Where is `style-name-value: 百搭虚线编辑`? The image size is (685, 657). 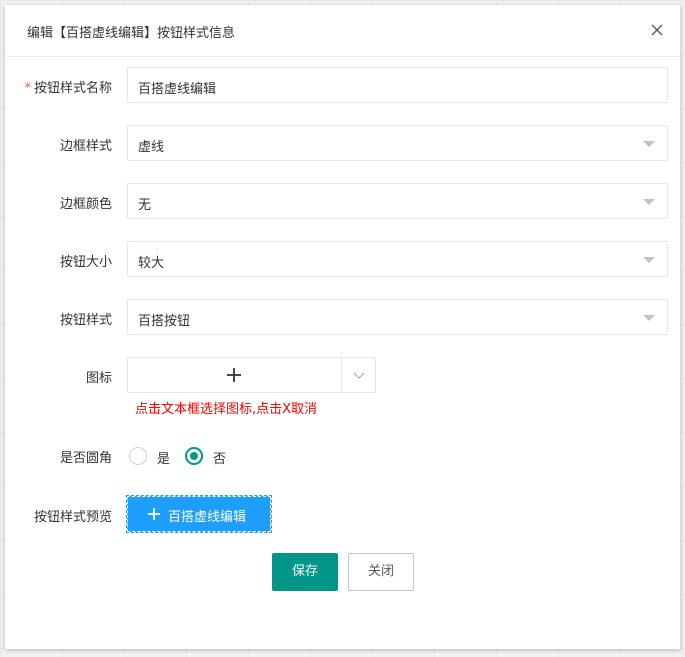 style-name-value: 百搭虚线编辑 is located at coordinates (177, 89).